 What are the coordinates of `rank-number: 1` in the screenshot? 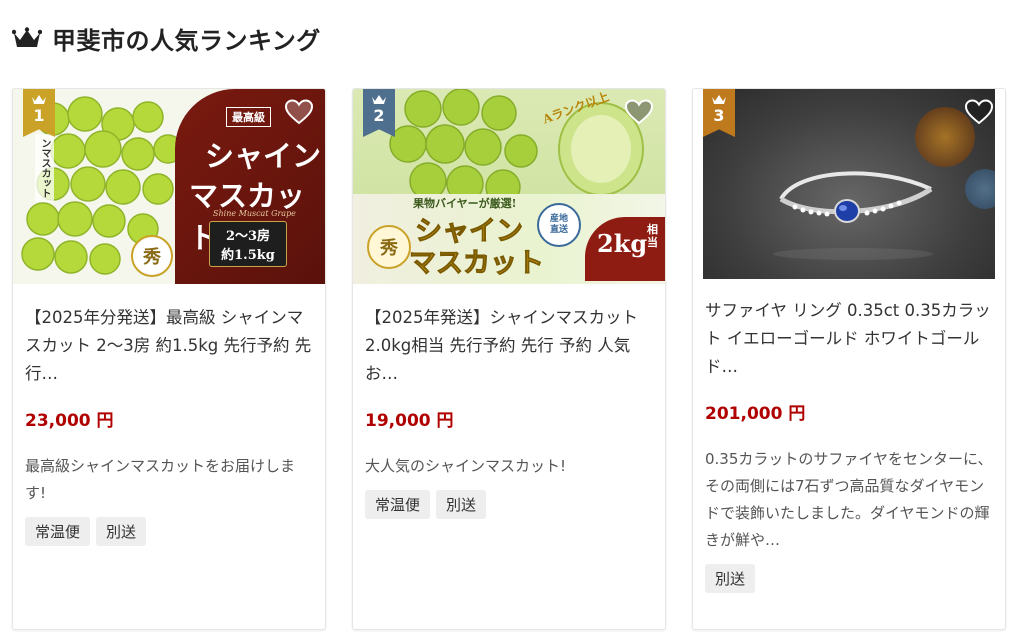 It's located at (39, 115).